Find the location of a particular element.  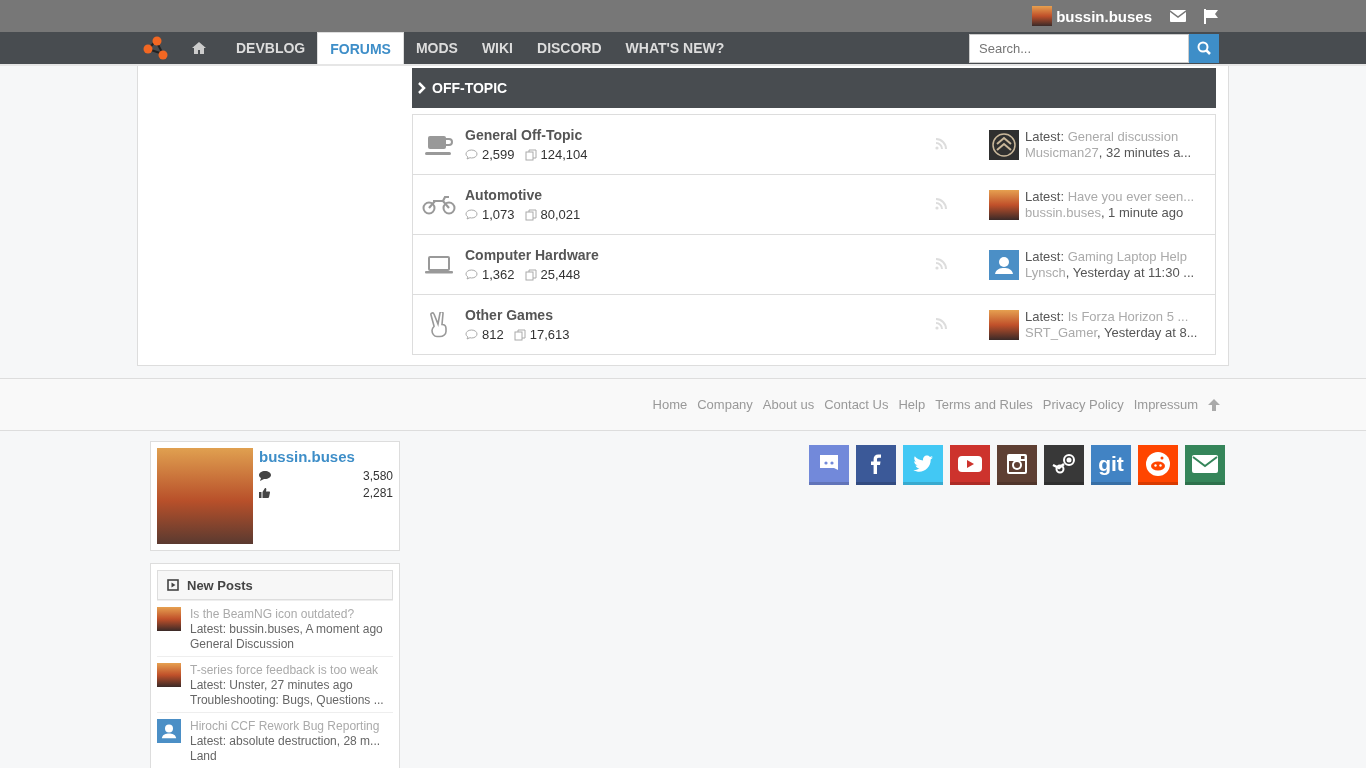

email-logo-icon is located at coordinates (1205, 463).